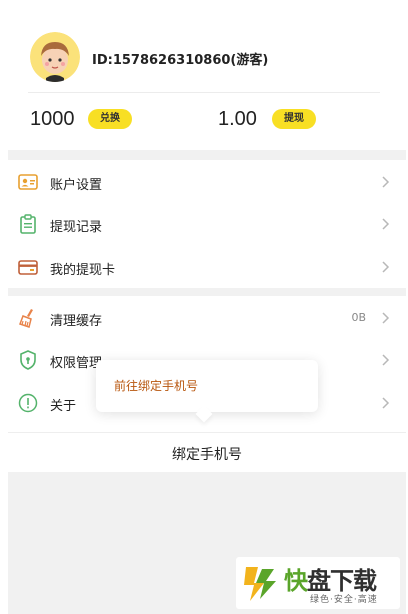 The width and height of the screenshot is (408, 614). I want to click on avatar, so click(55, 57).